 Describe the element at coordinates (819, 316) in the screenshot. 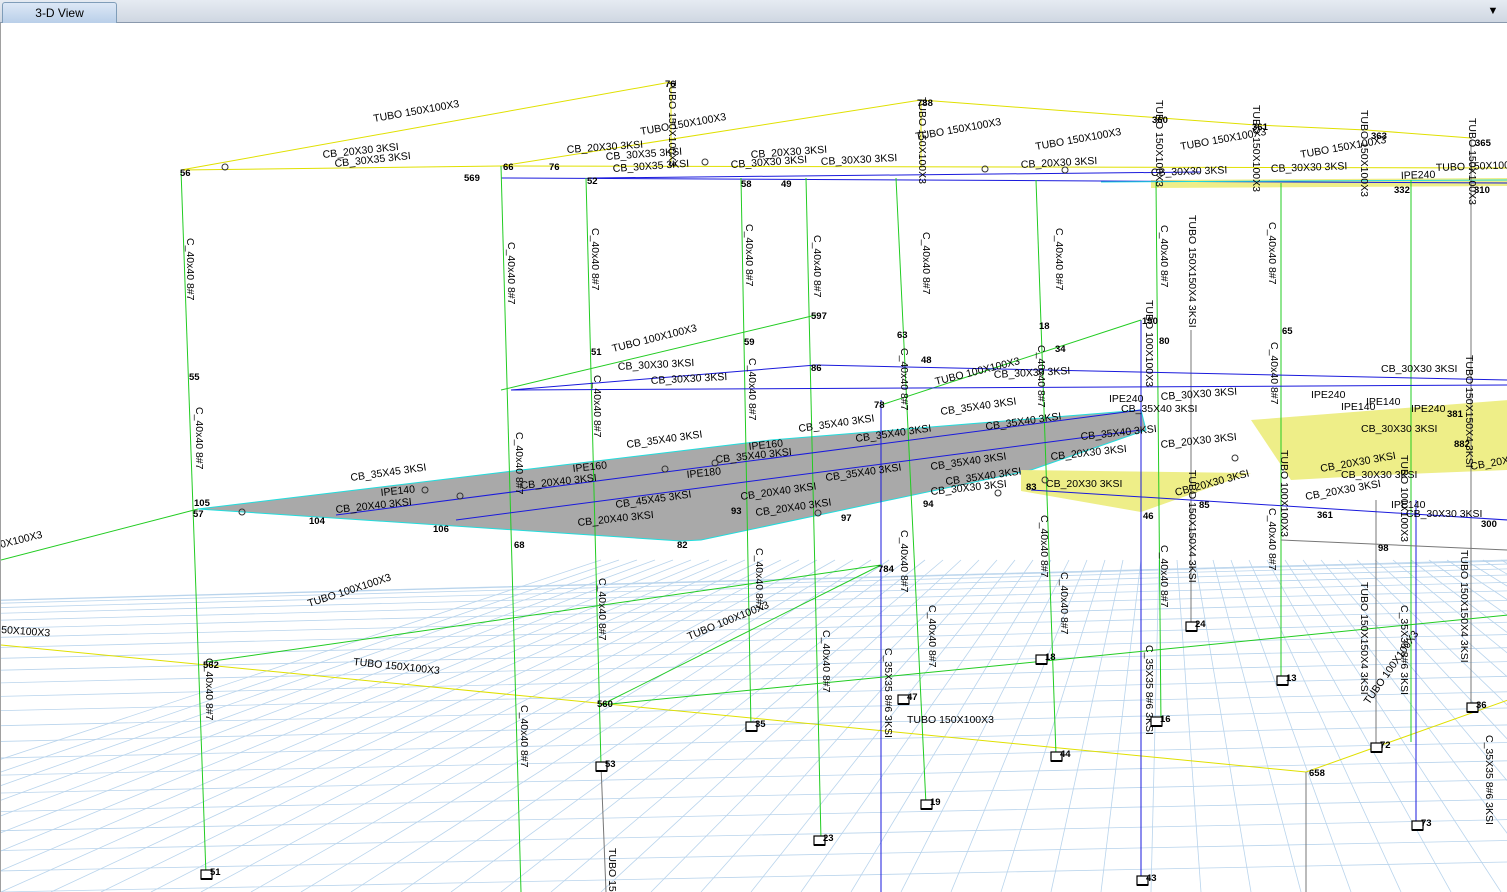

I see `node-label: 597` at that location.